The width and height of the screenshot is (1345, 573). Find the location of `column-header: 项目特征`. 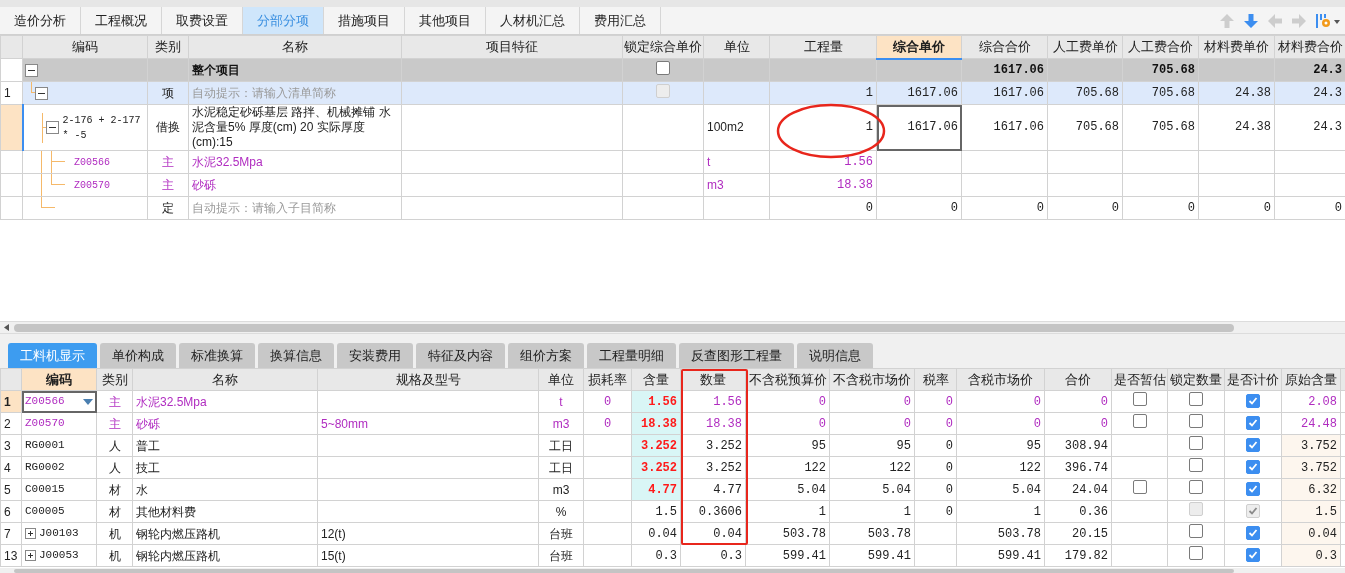

column-header: 项目特征 is located at coordinates (512, 47).